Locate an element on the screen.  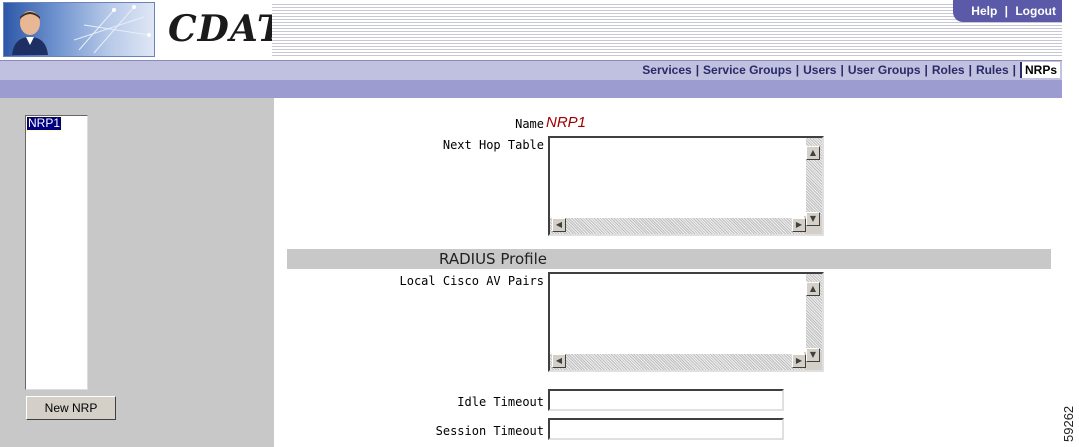
new-nrp-button: New NRP is located at coordinates (71, 408).